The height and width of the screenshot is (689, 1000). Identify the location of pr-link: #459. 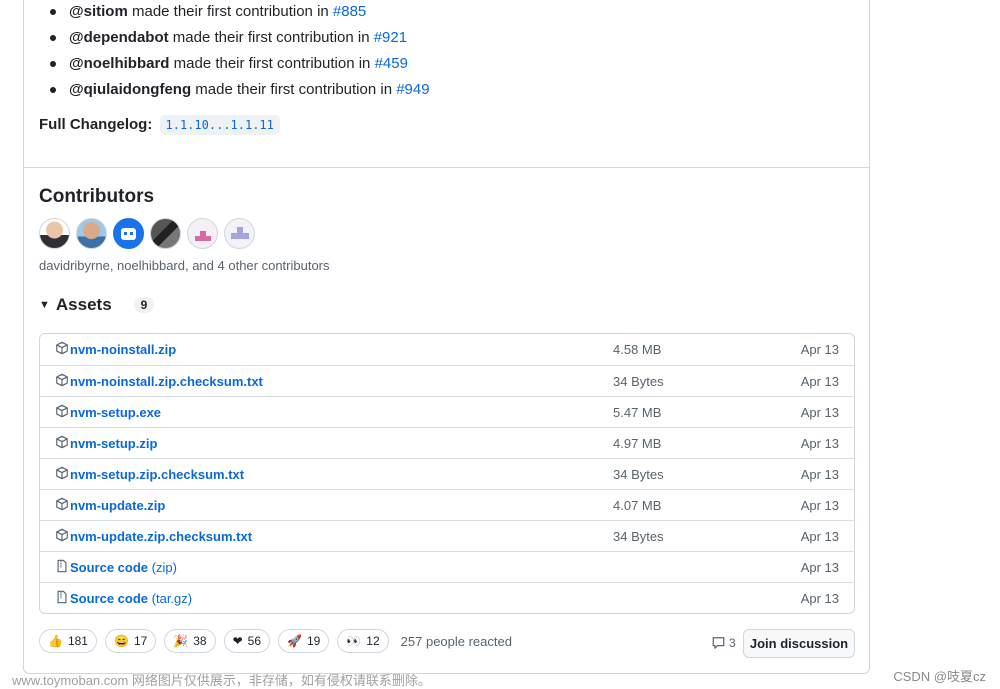
(391, 63).